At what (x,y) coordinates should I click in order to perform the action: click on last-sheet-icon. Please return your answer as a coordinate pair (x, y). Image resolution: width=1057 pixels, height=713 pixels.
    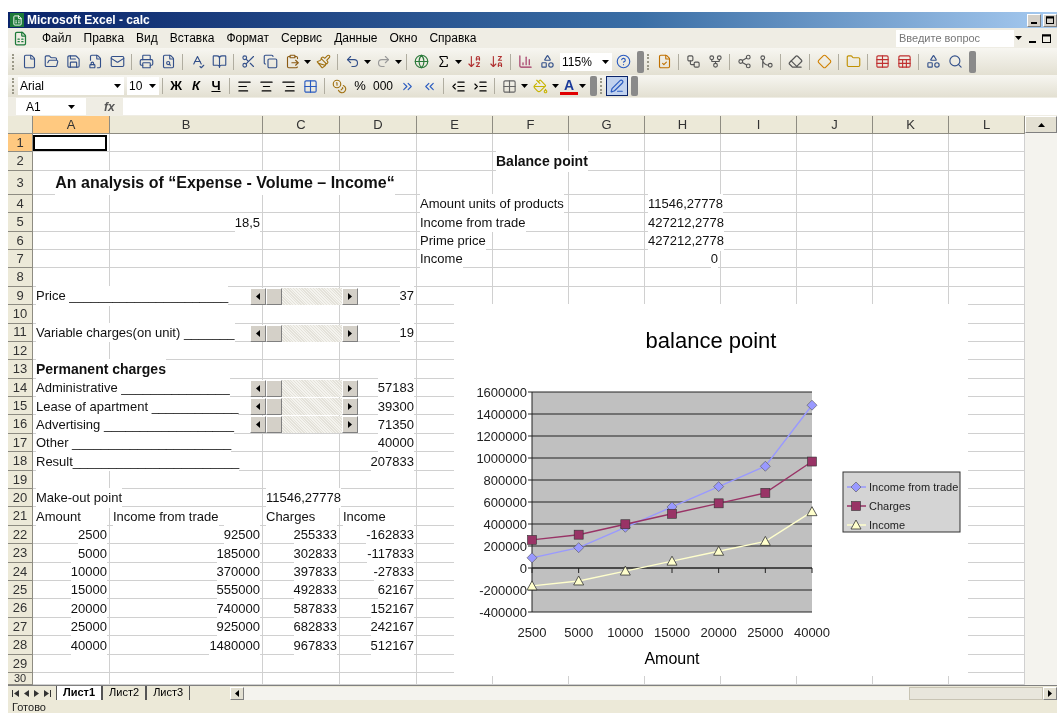
    Looking at the image, I should click on (47, 693).